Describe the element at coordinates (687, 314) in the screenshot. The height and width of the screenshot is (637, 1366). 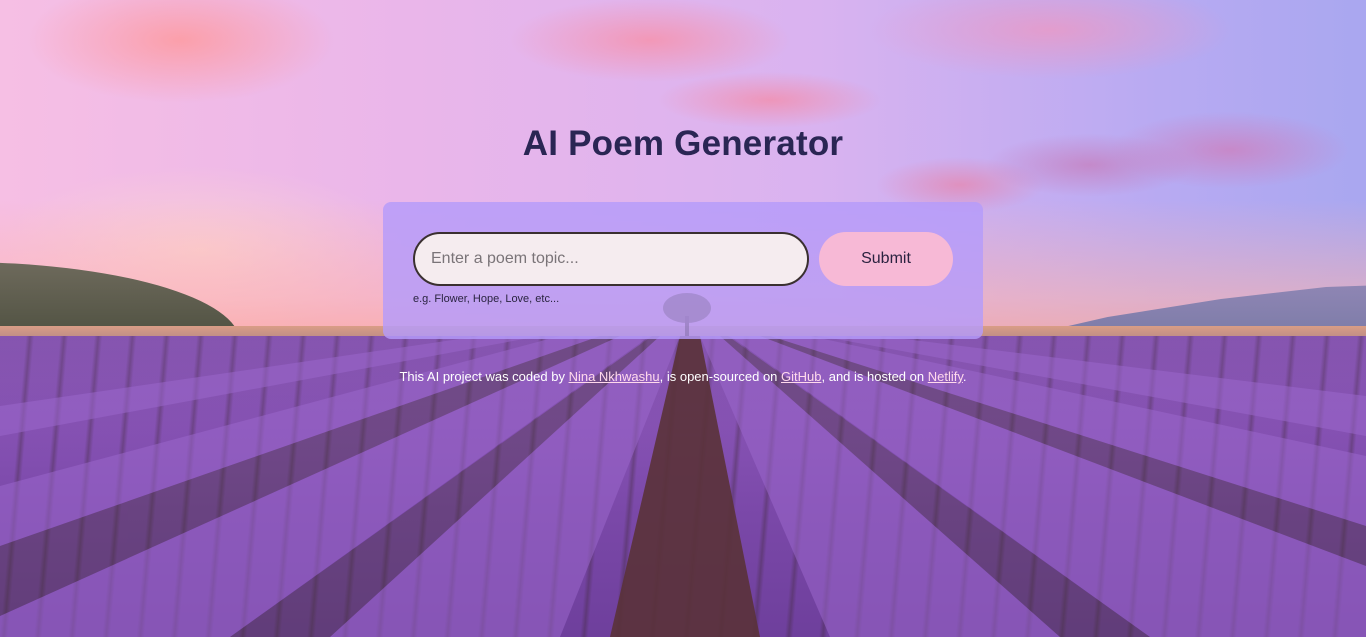
I see `tree-silhouette-icon` at that location.